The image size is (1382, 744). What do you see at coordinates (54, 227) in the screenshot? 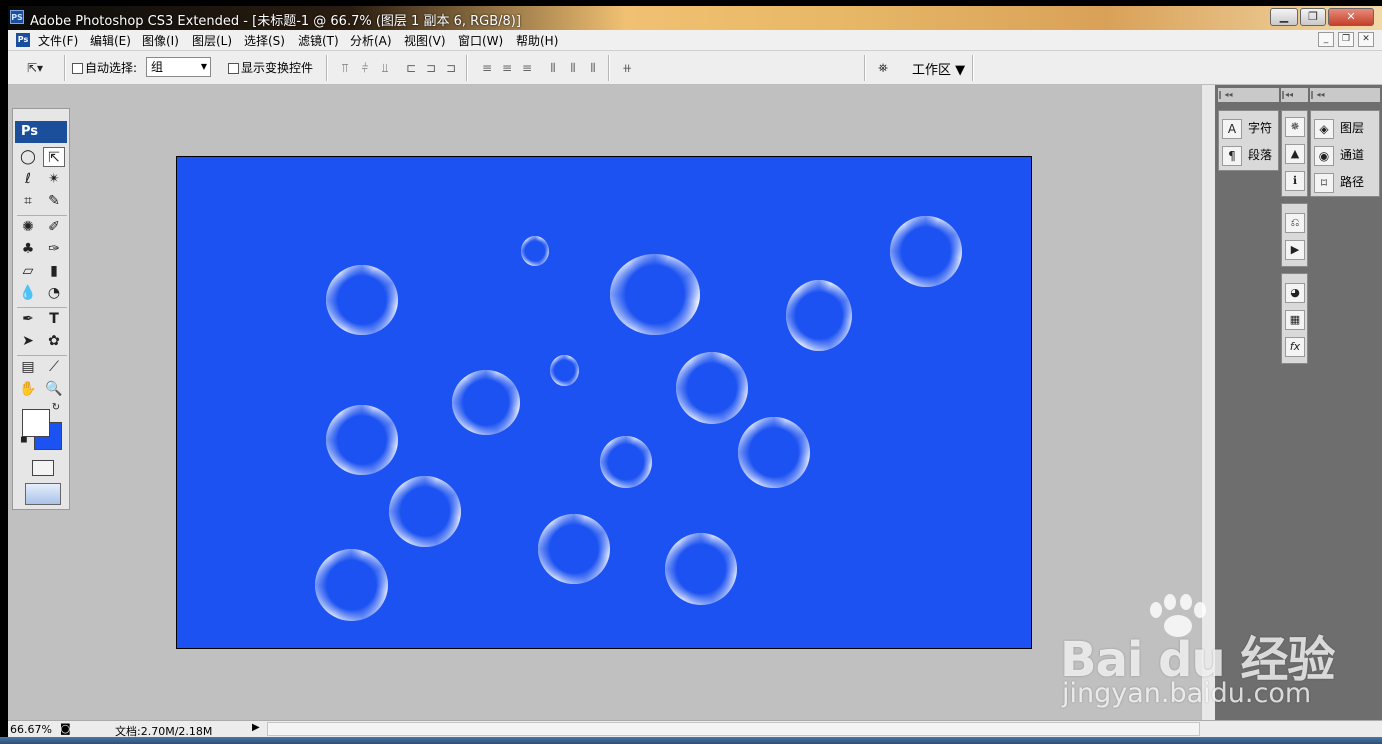
I see `brush-tool: ✐` at bounding box center [54, 227].